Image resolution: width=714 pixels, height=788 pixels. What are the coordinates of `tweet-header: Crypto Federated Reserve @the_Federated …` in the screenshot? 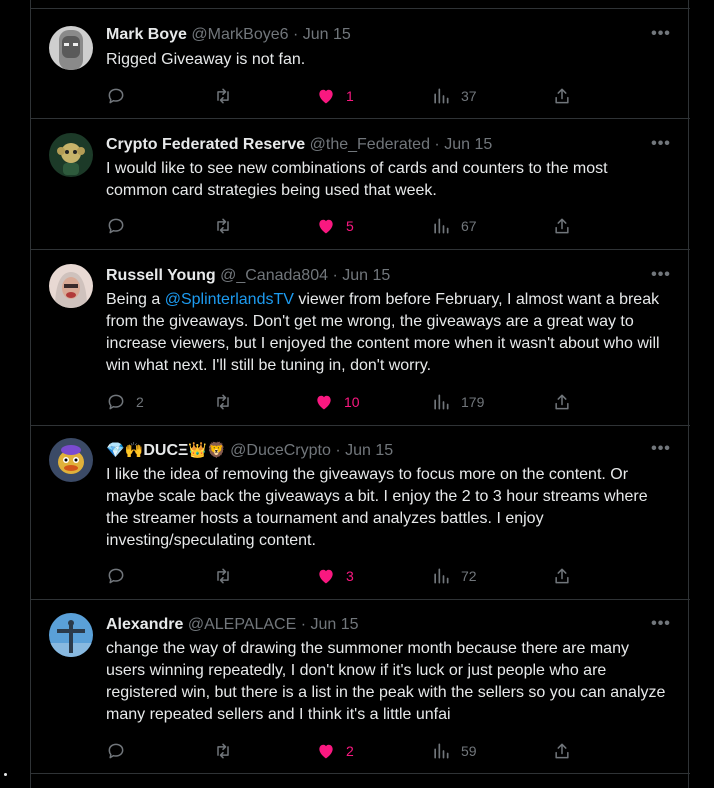 It's located at (378, 145).